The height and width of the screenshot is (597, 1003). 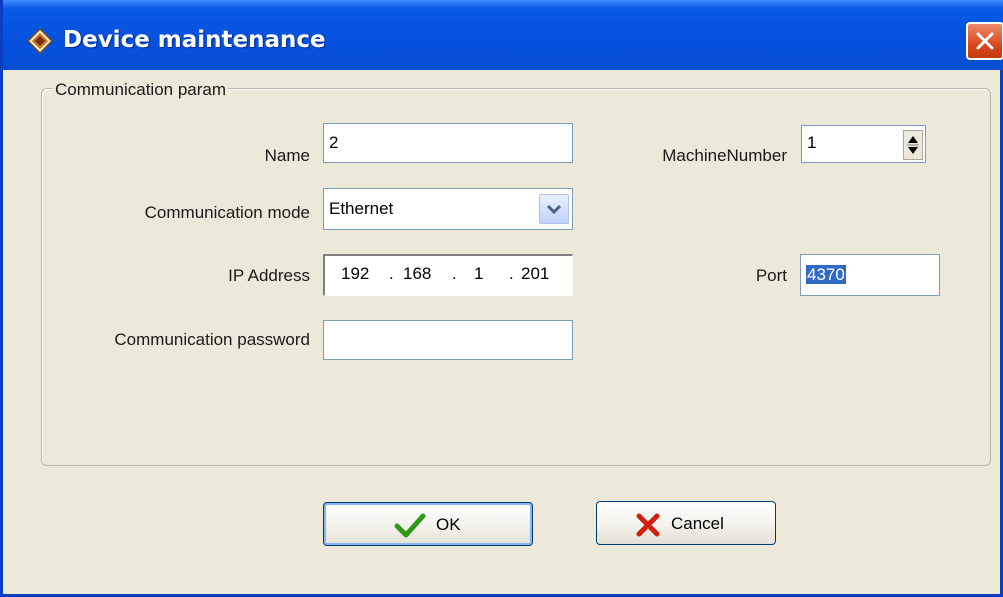 What do you see at coordinates (417, 274) in the screenshot?
I see `ip-octet-2: 168` at bounding box center [417, 274].